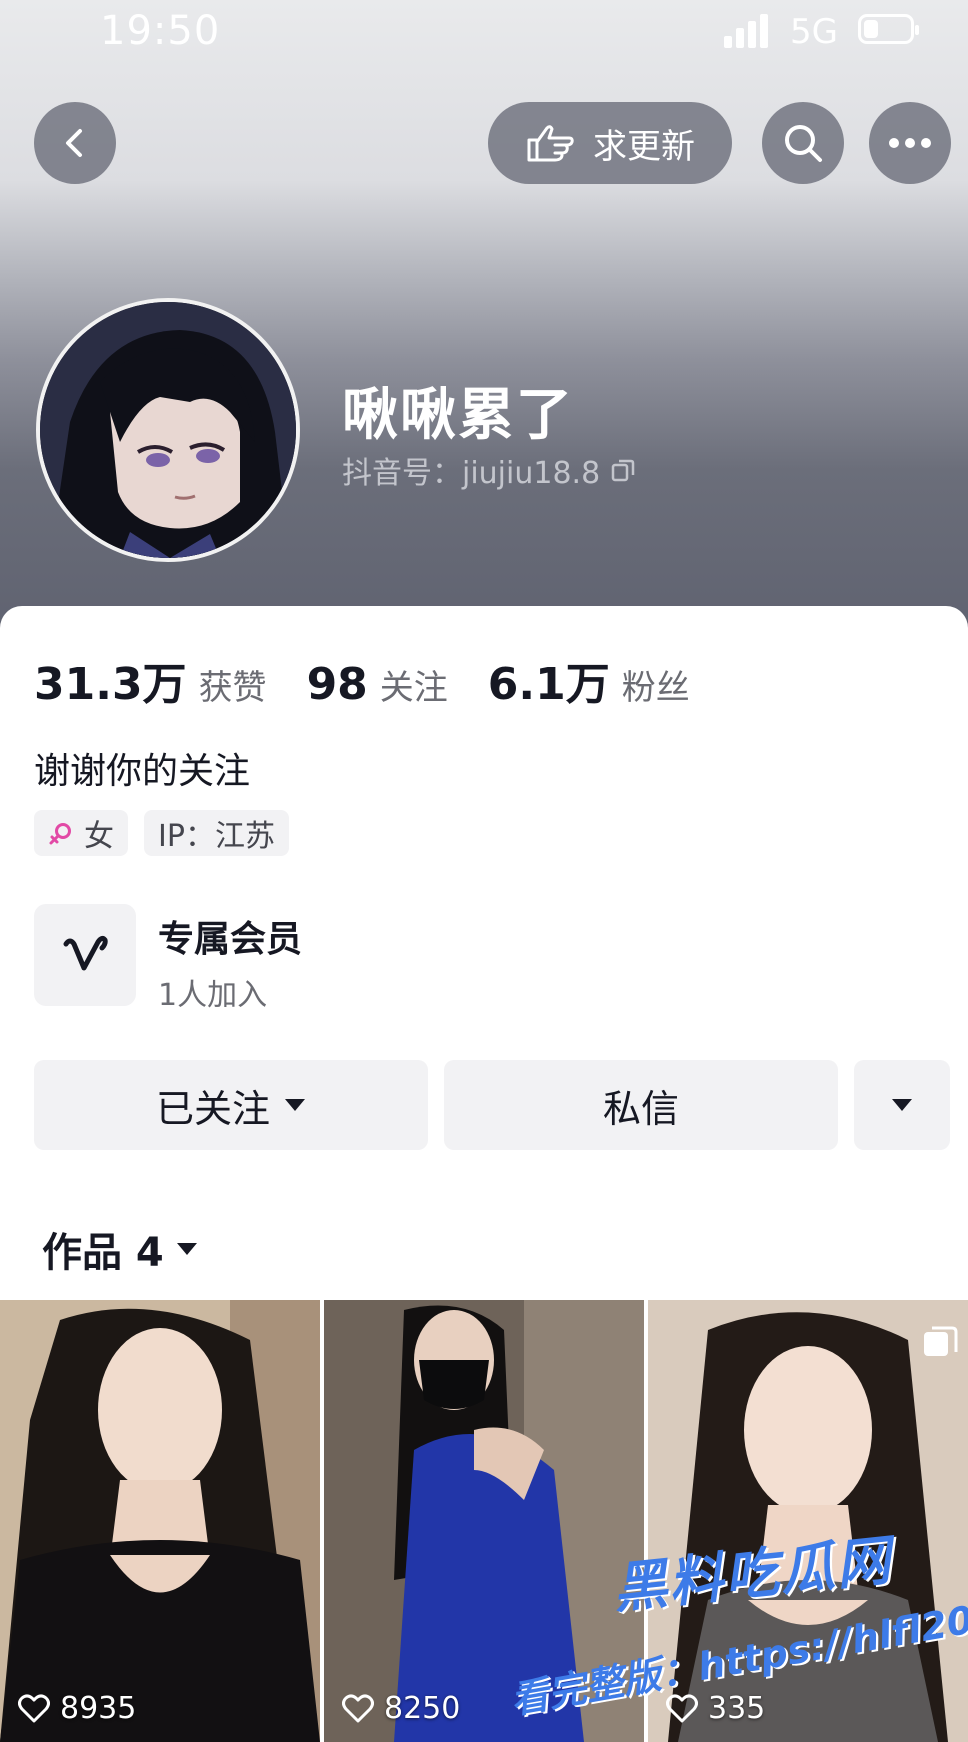 This screenshot has height=1742, width=968. What do you see at coordinates (471, 473) in the screenshot?
I see `douyin-id-text: 抖音号：jiujiu18.8` at bounding box center [471, 473].